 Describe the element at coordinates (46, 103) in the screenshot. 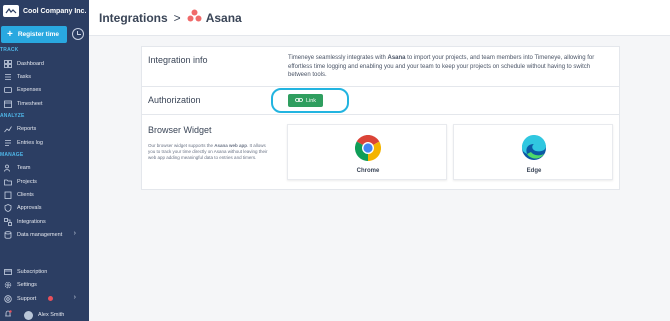

I see `sidebar-item-timesheet: Timesheet` at that location.